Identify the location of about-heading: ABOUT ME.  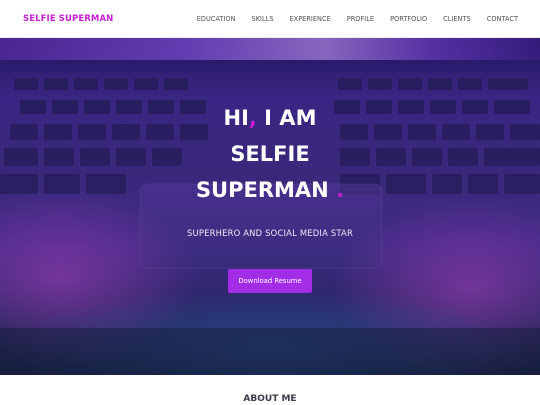
(270, 399).